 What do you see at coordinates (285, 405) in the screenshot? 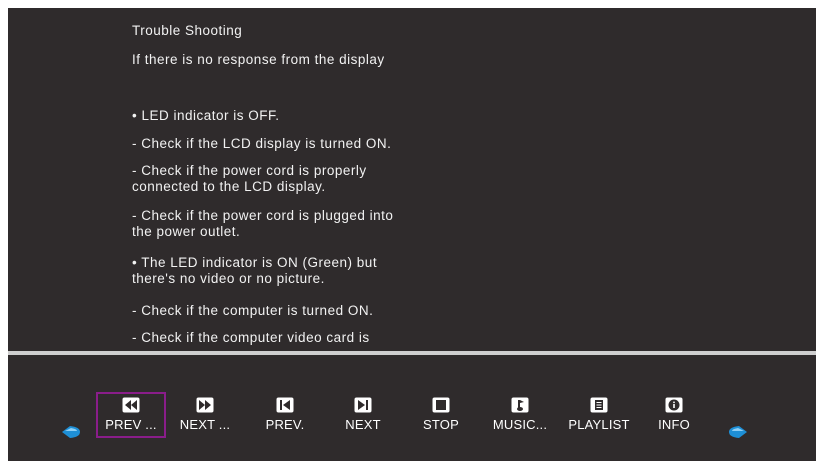
I see `prev-track-icon` at bounding box center [285, 405].